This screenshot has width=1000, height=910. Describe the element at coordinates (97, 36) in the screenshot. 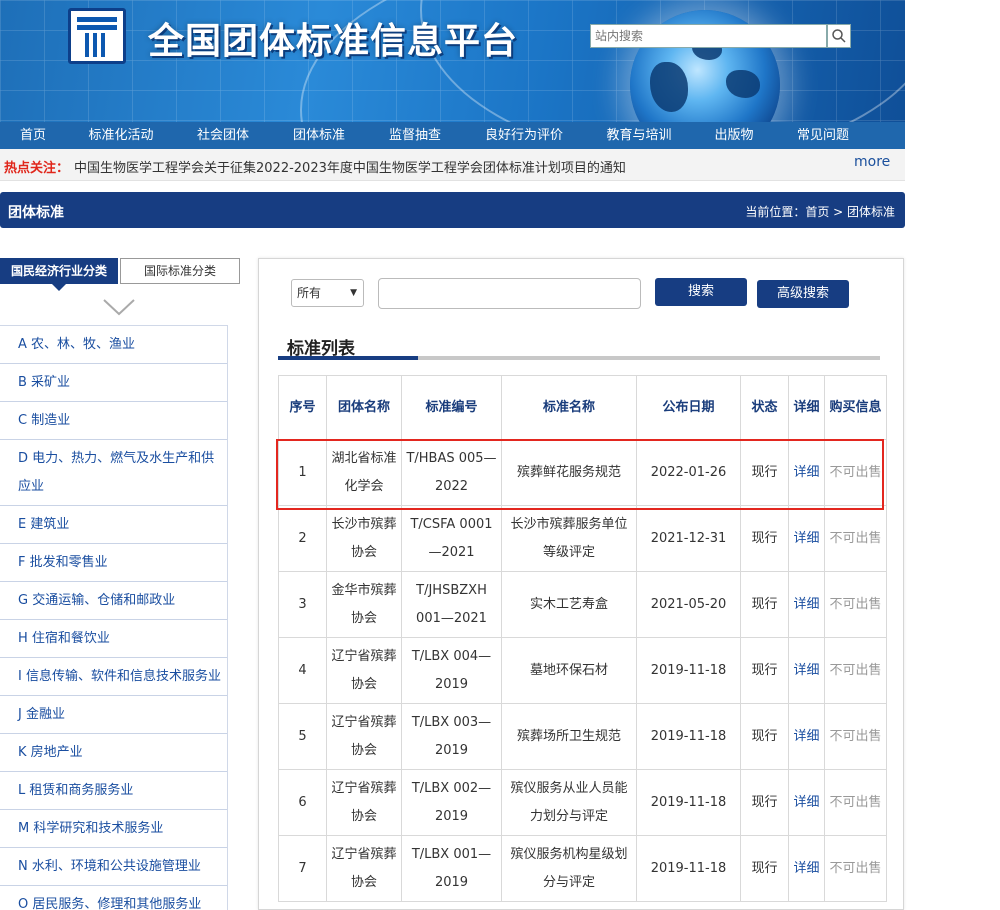

I see `site-logo` at that location.